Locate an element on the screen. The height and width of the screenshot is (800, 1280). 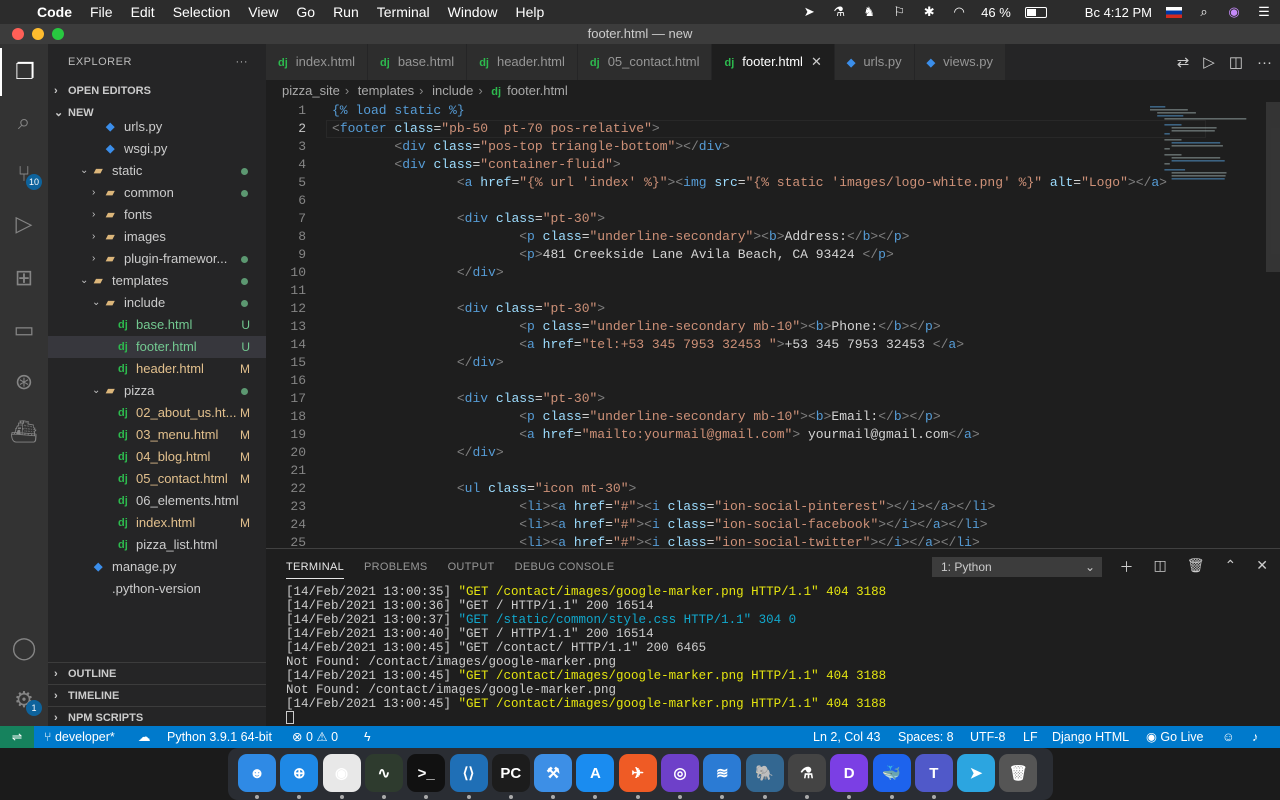
tree-item: dj base.html U is located at coordinates (157, 325).